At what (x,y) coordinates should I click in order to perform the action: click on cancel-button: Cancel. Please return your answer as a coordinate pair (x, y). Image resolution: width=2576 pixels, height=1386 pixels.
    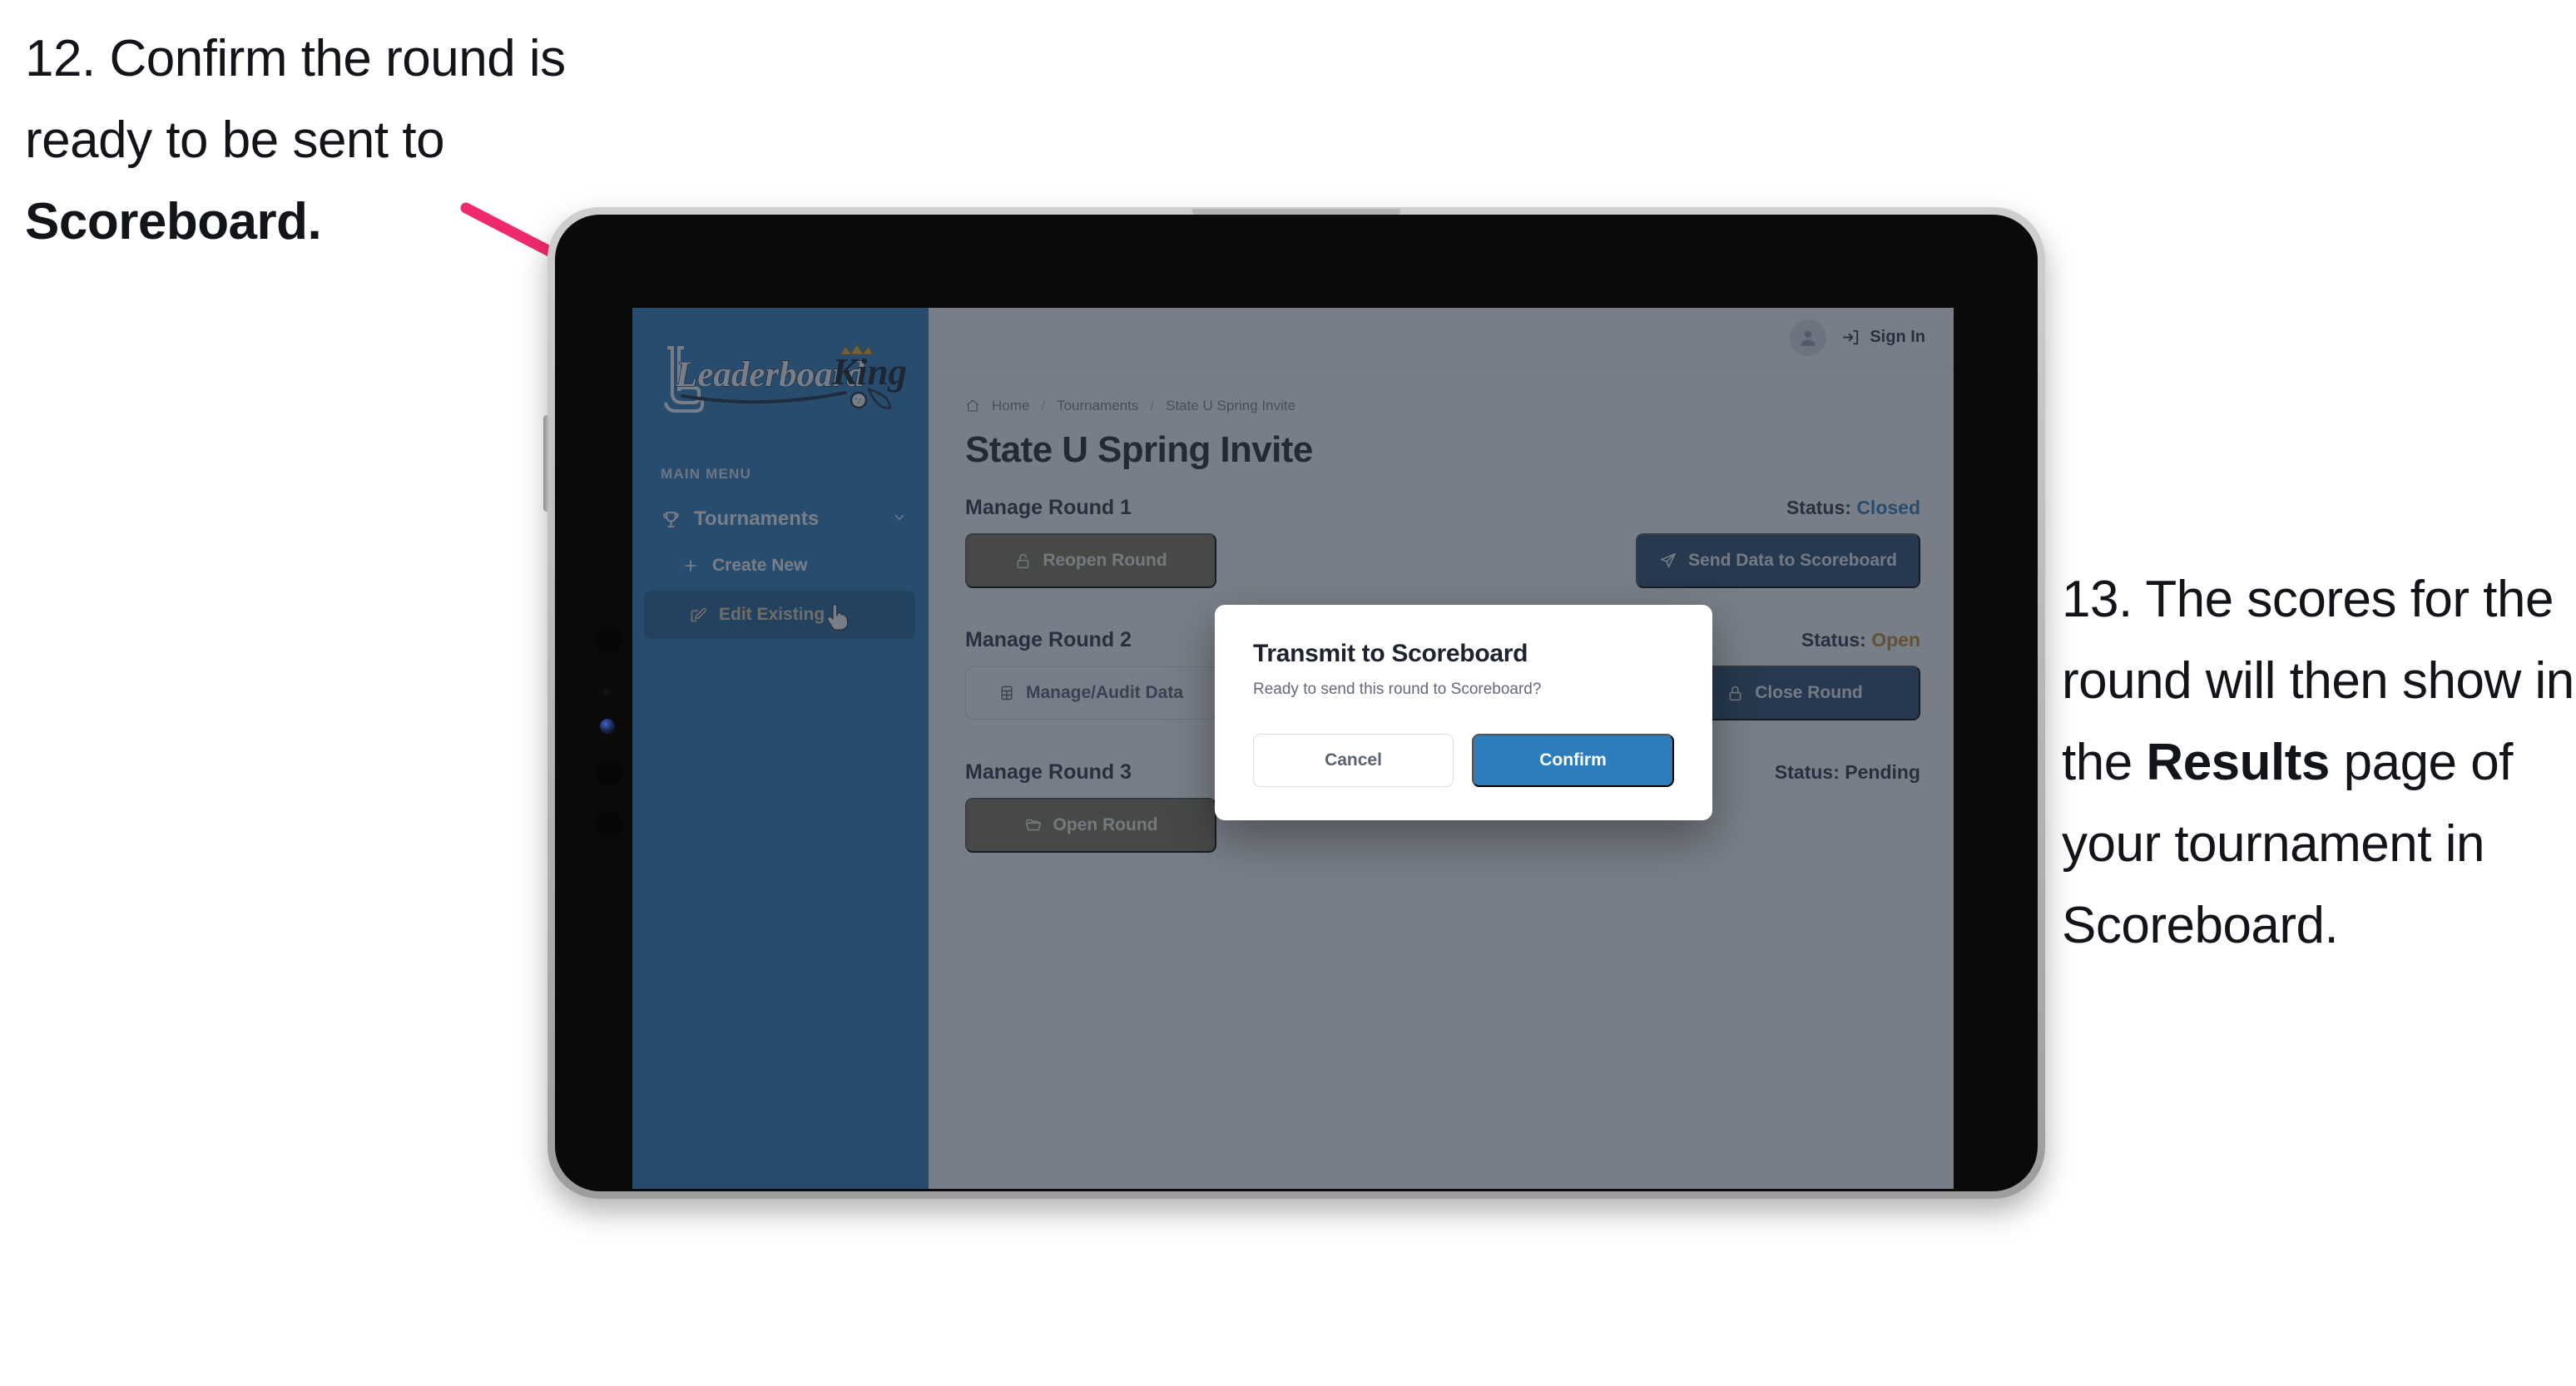
    Looking at the image, I should click on (1353, 760).